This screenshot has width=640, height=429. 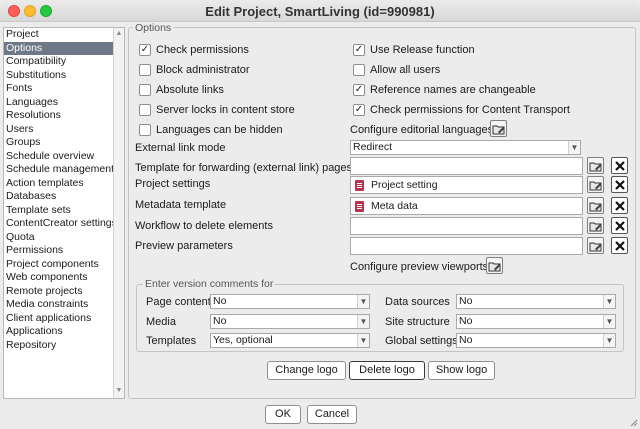 I want to click on select-value: Redirect, so click(x=373, y=147).